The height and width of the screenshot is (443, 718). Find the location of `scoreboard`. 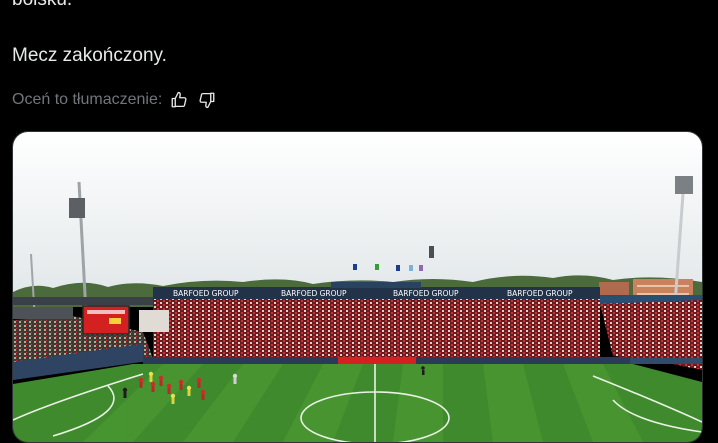

scoreboard is located at coordinates (106, 320).